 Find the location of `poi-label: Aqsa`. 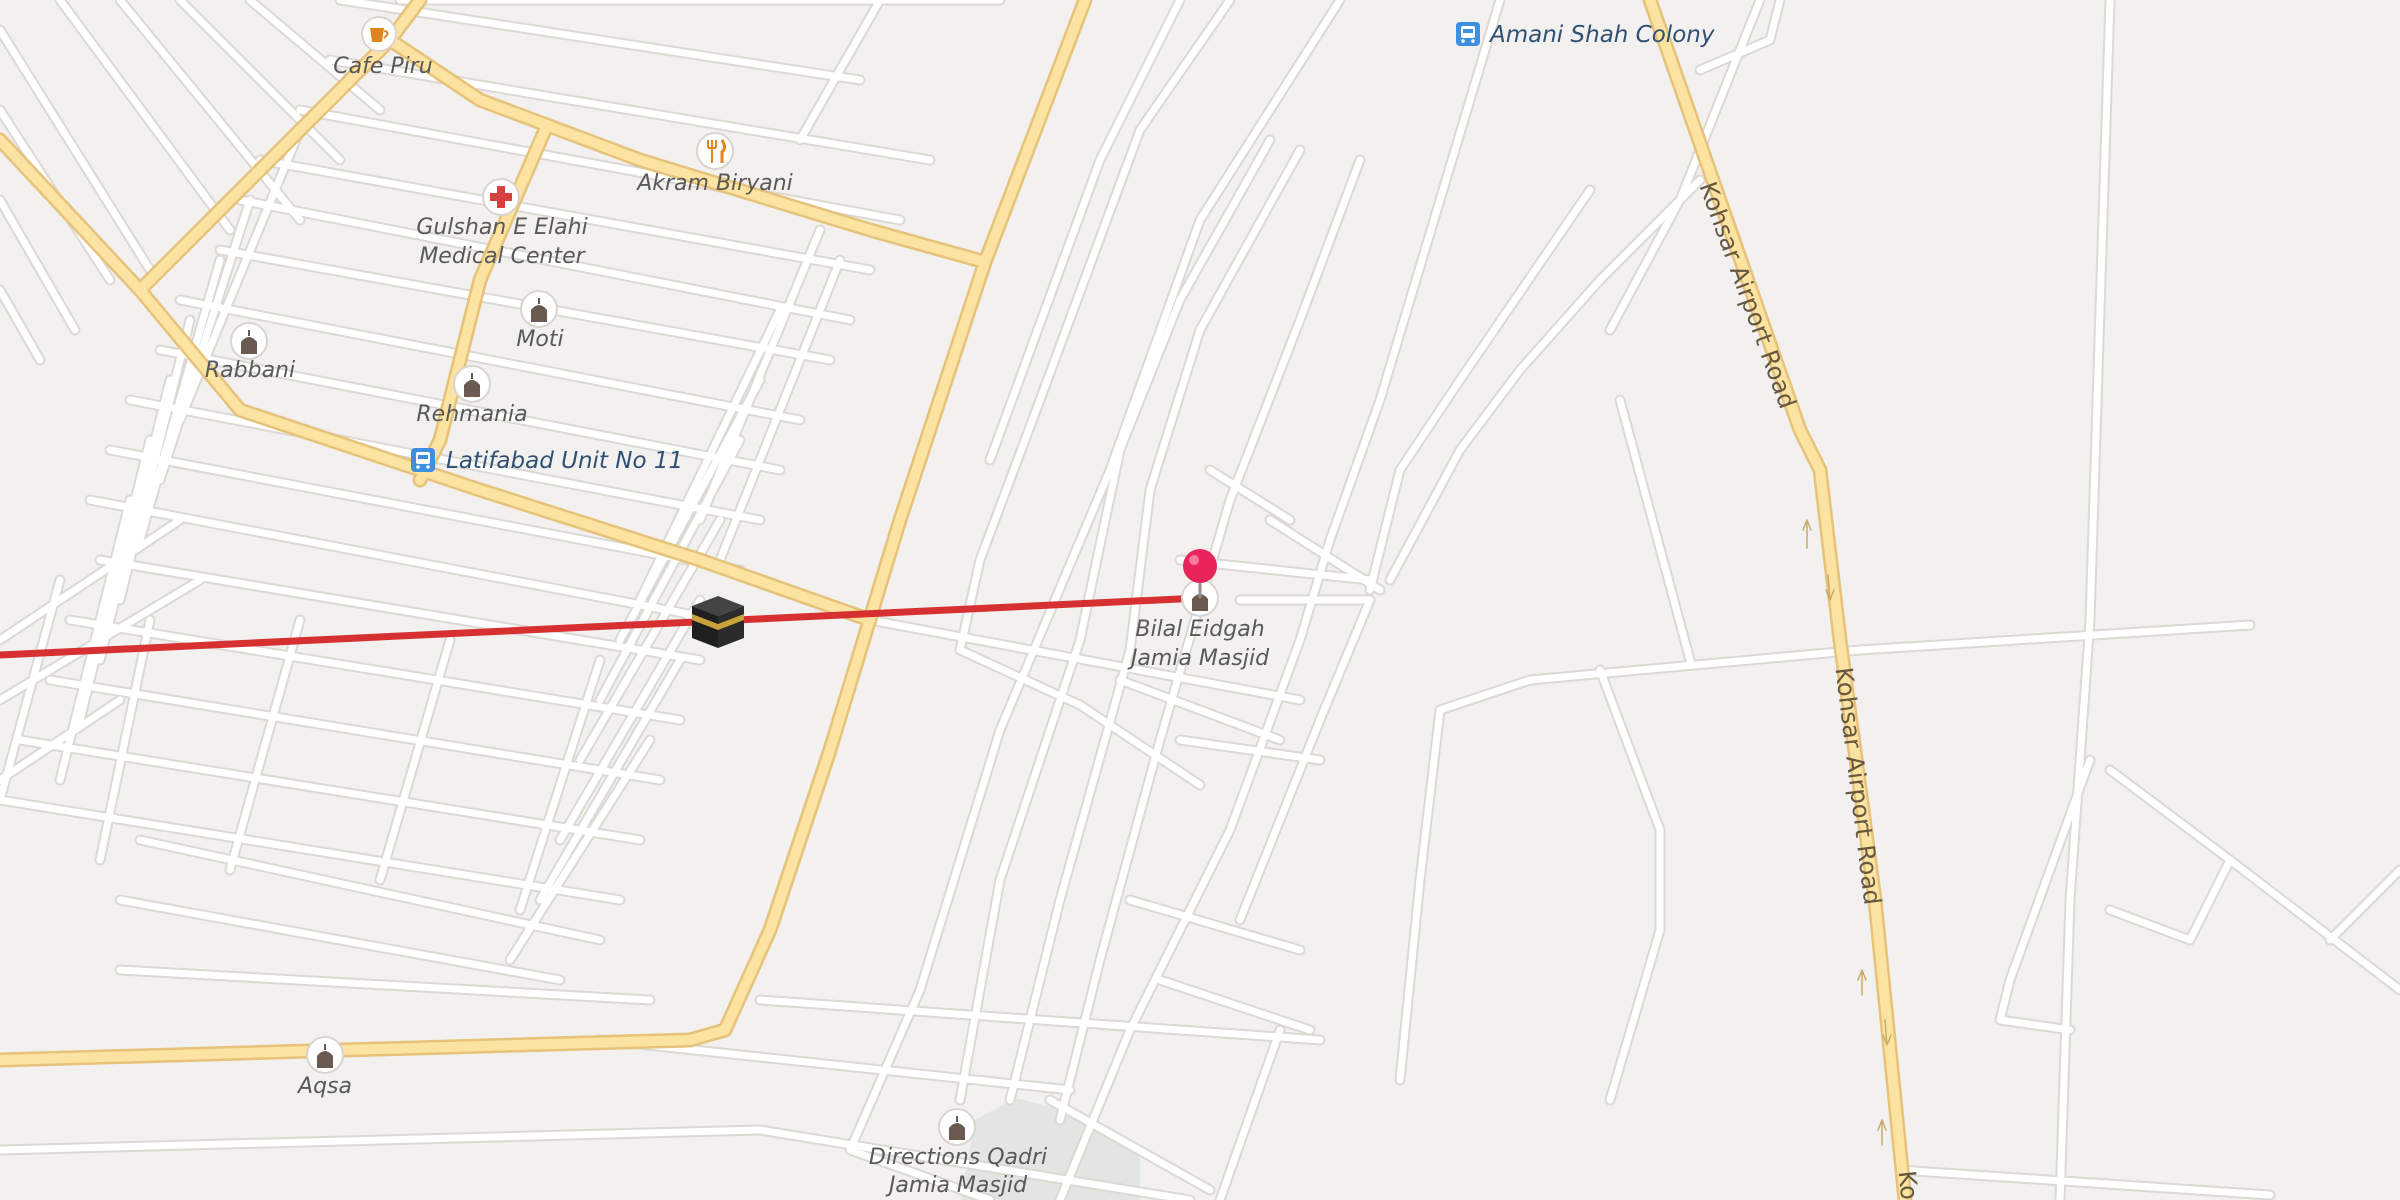

poi-label: Aqsa is located at coordinates (324, 1086).